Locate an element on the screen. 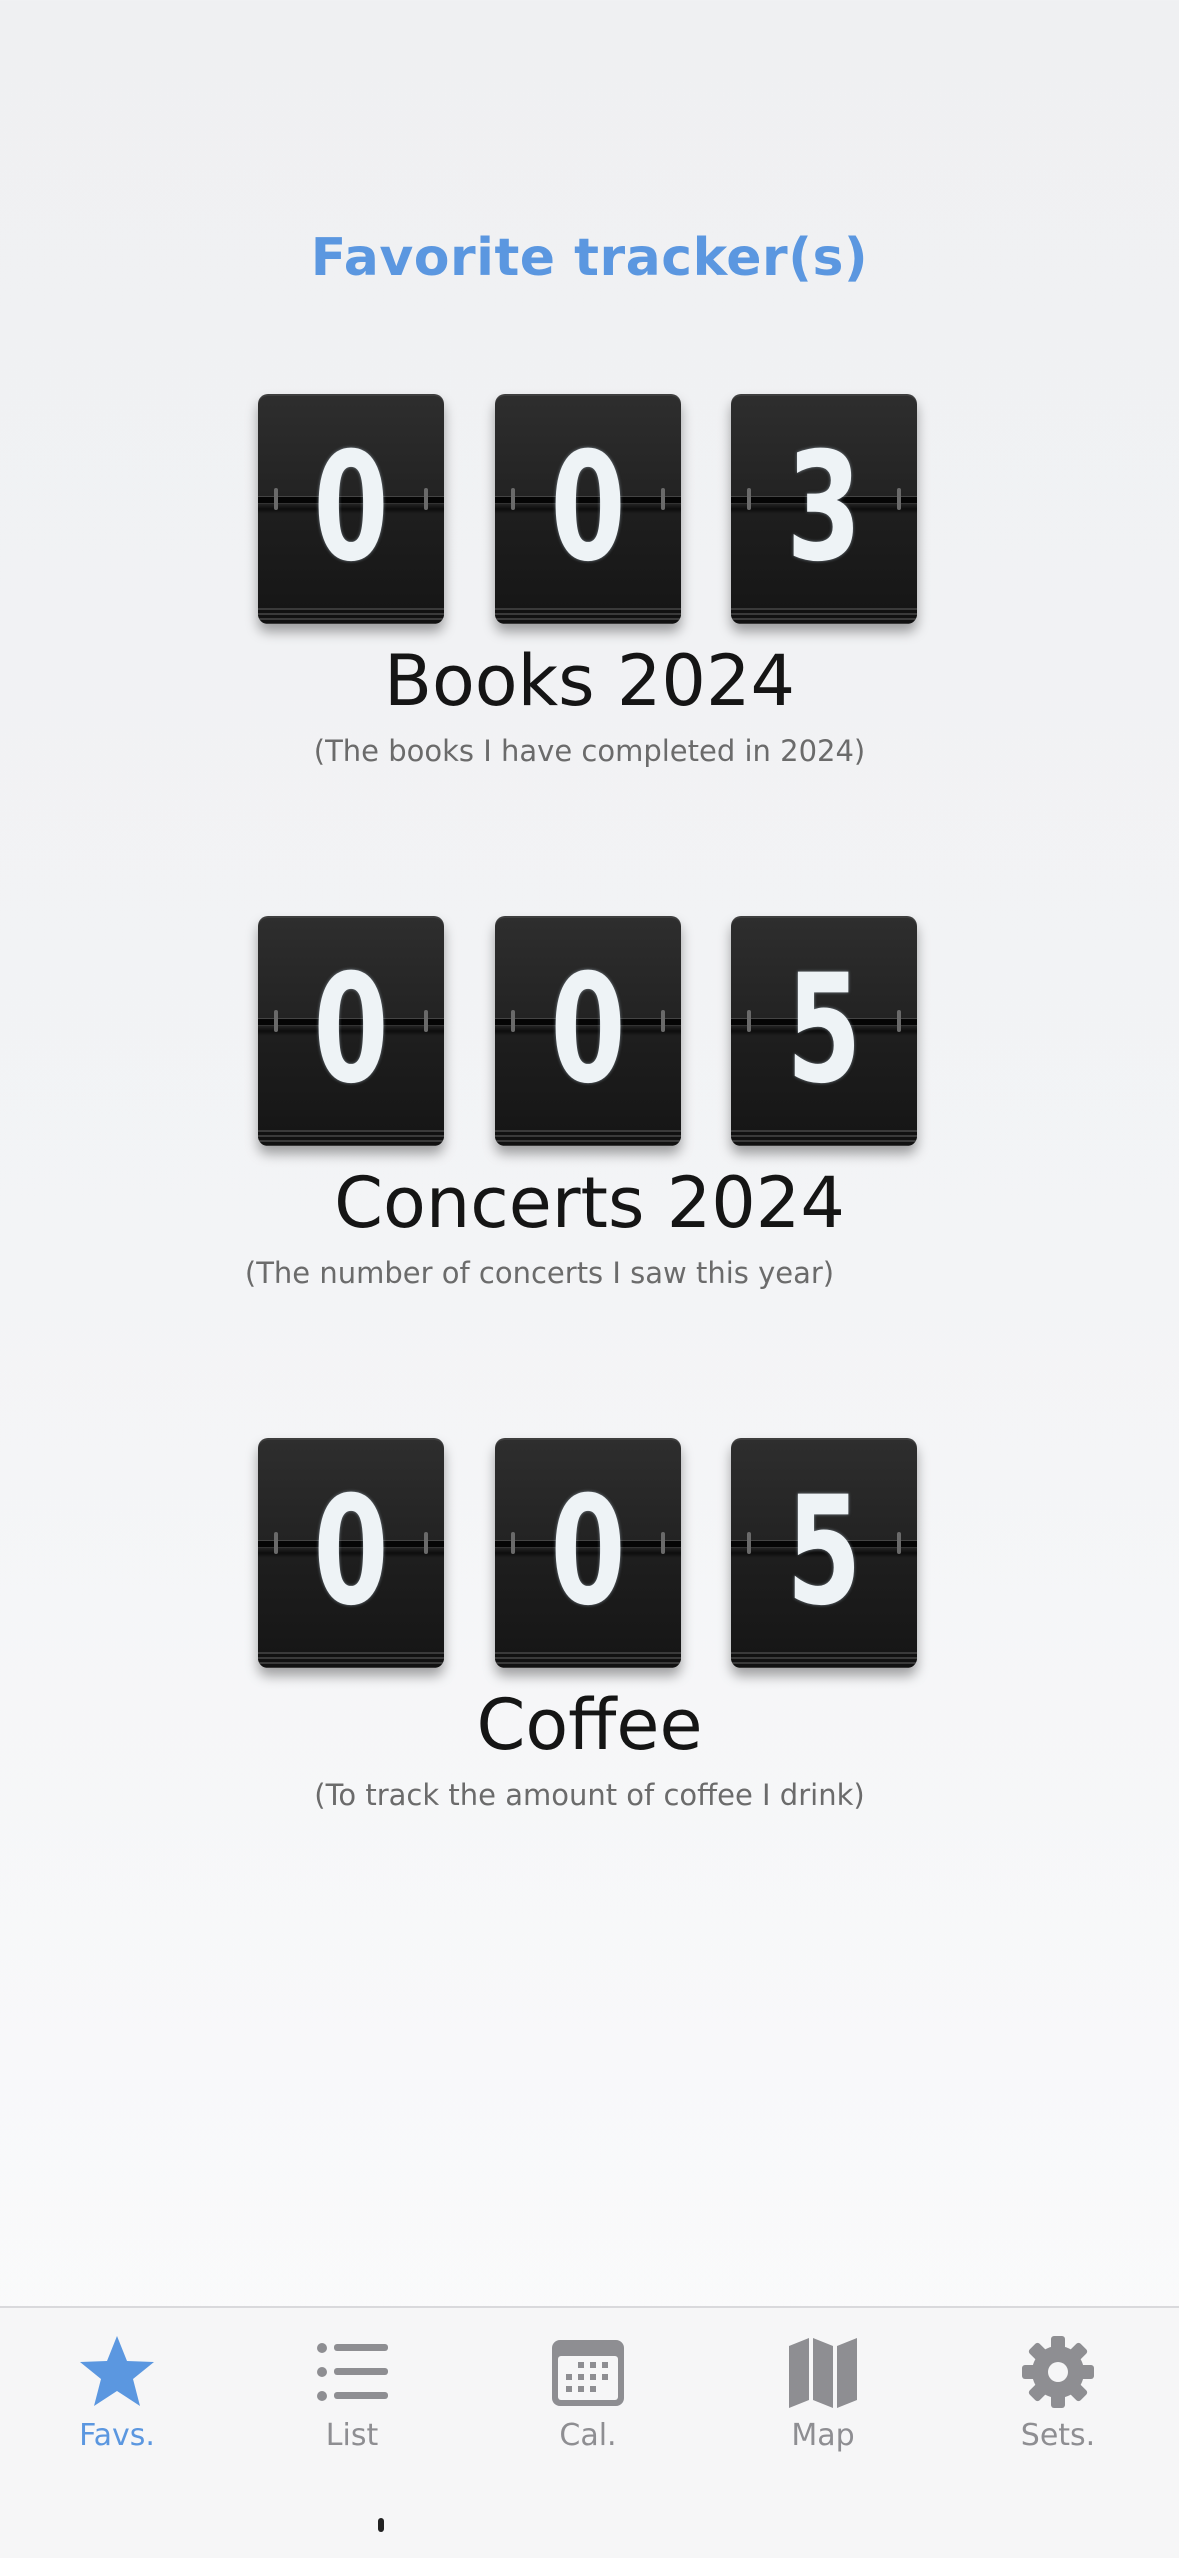  tab-label: Cal. is located at coordinates (588, 2435).